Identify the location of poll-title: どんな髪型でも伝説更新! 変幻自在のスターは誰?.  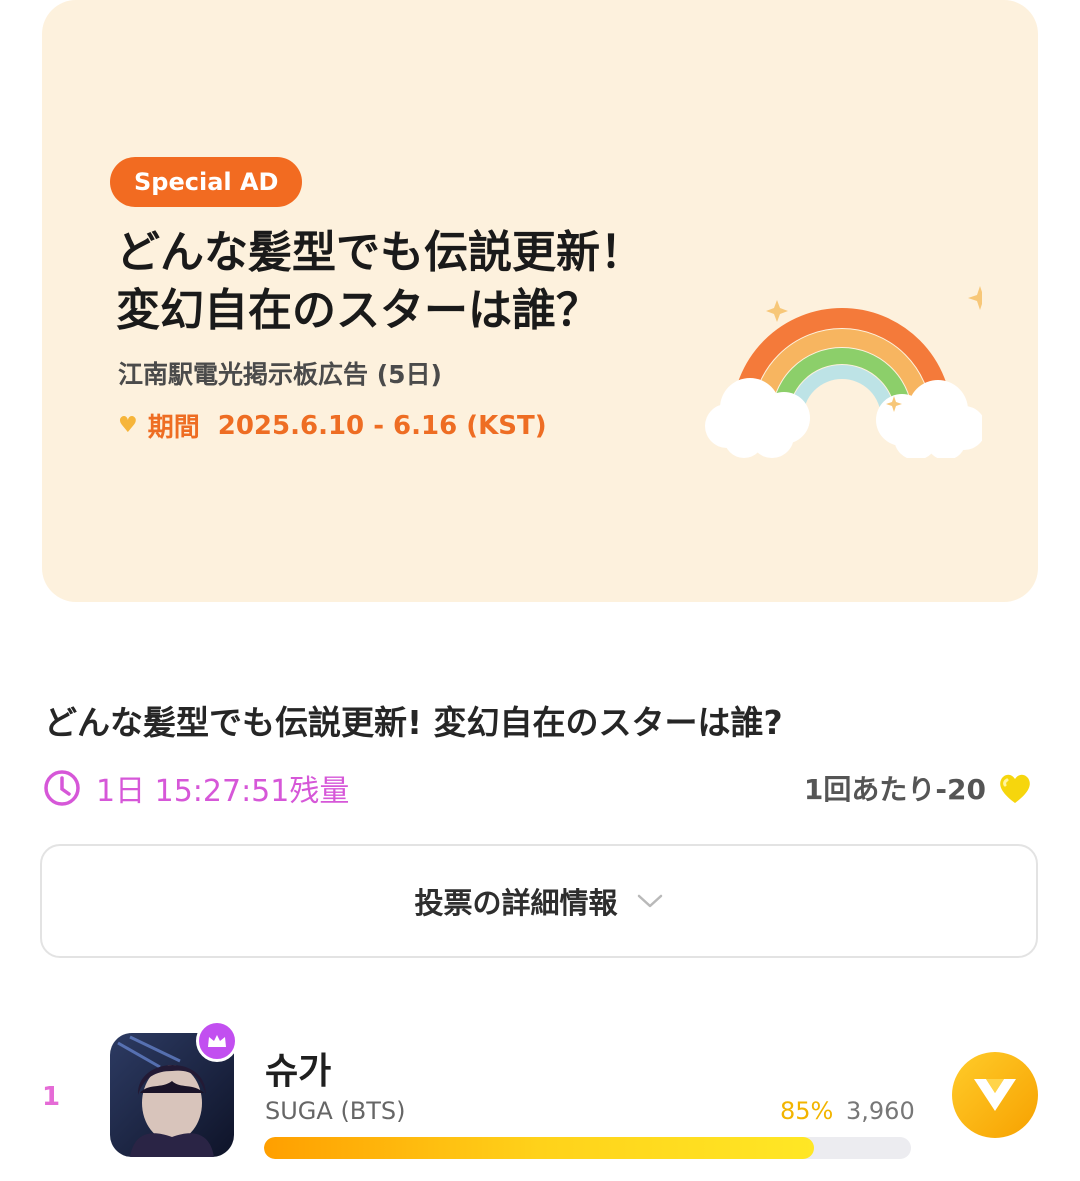
(413, 722).